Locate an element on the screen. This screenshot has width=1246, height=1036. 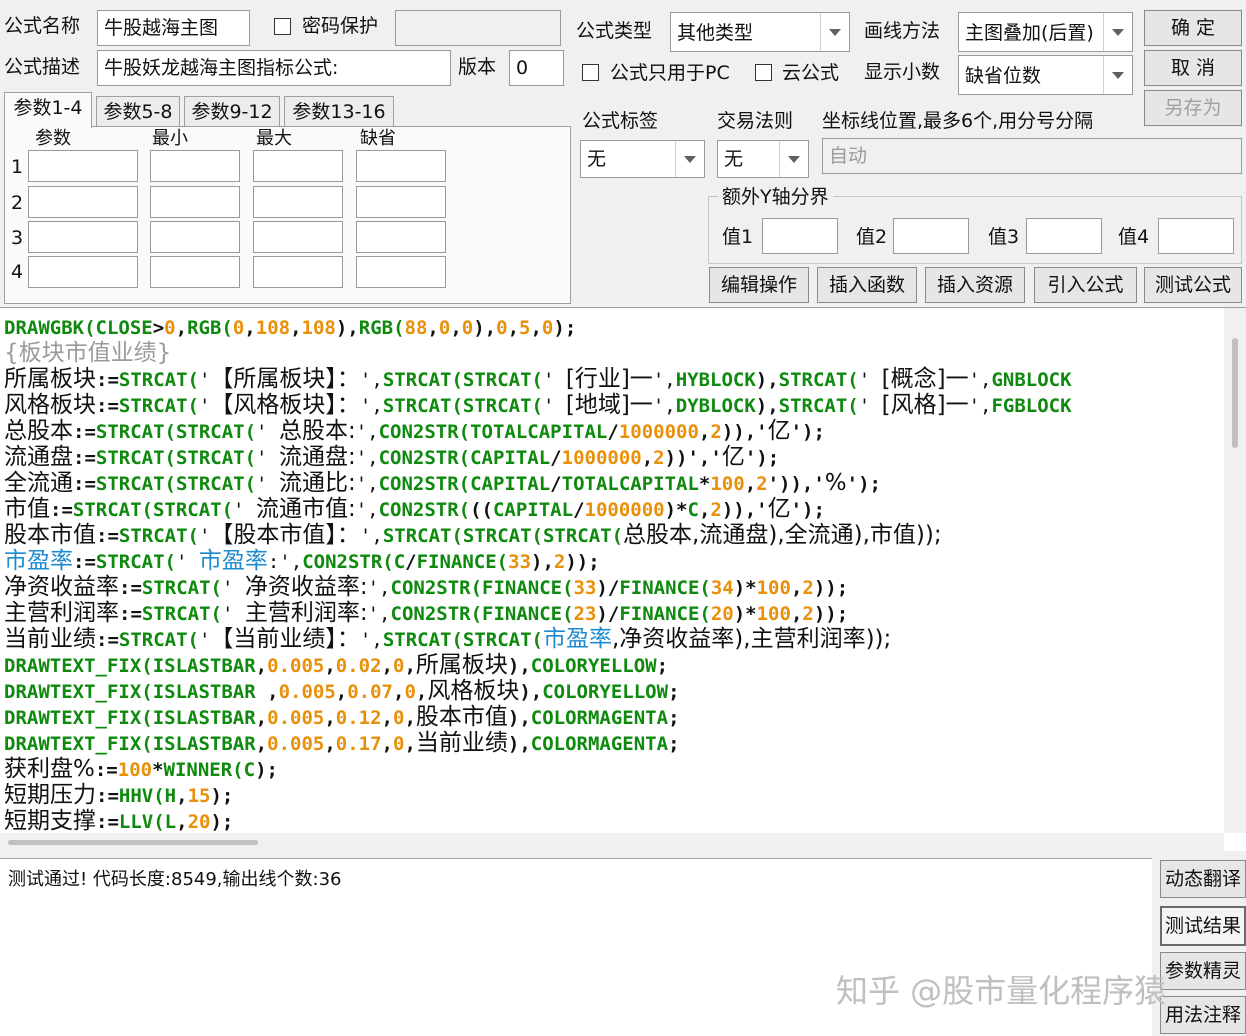
tab-params-13-16: 参数13-16 is located at coordinates (339, 111).